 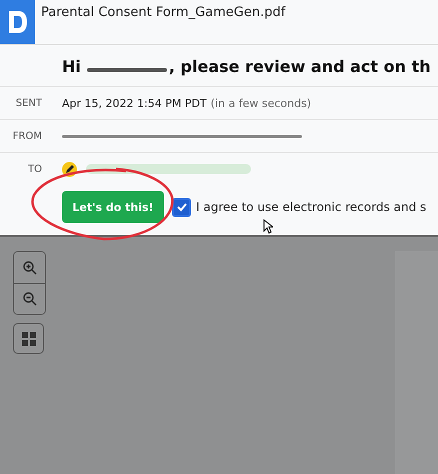 What do you see at coordinates (34, 169) in the screenshot?
I see `field-label: TO` at bounding box center [34, 169].